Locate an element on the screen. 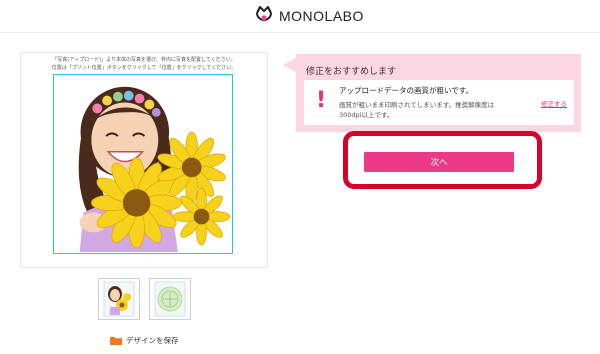 This screenshot has height=354, width=600. exclamation-icon: ! is located at coordinates (321, 100).